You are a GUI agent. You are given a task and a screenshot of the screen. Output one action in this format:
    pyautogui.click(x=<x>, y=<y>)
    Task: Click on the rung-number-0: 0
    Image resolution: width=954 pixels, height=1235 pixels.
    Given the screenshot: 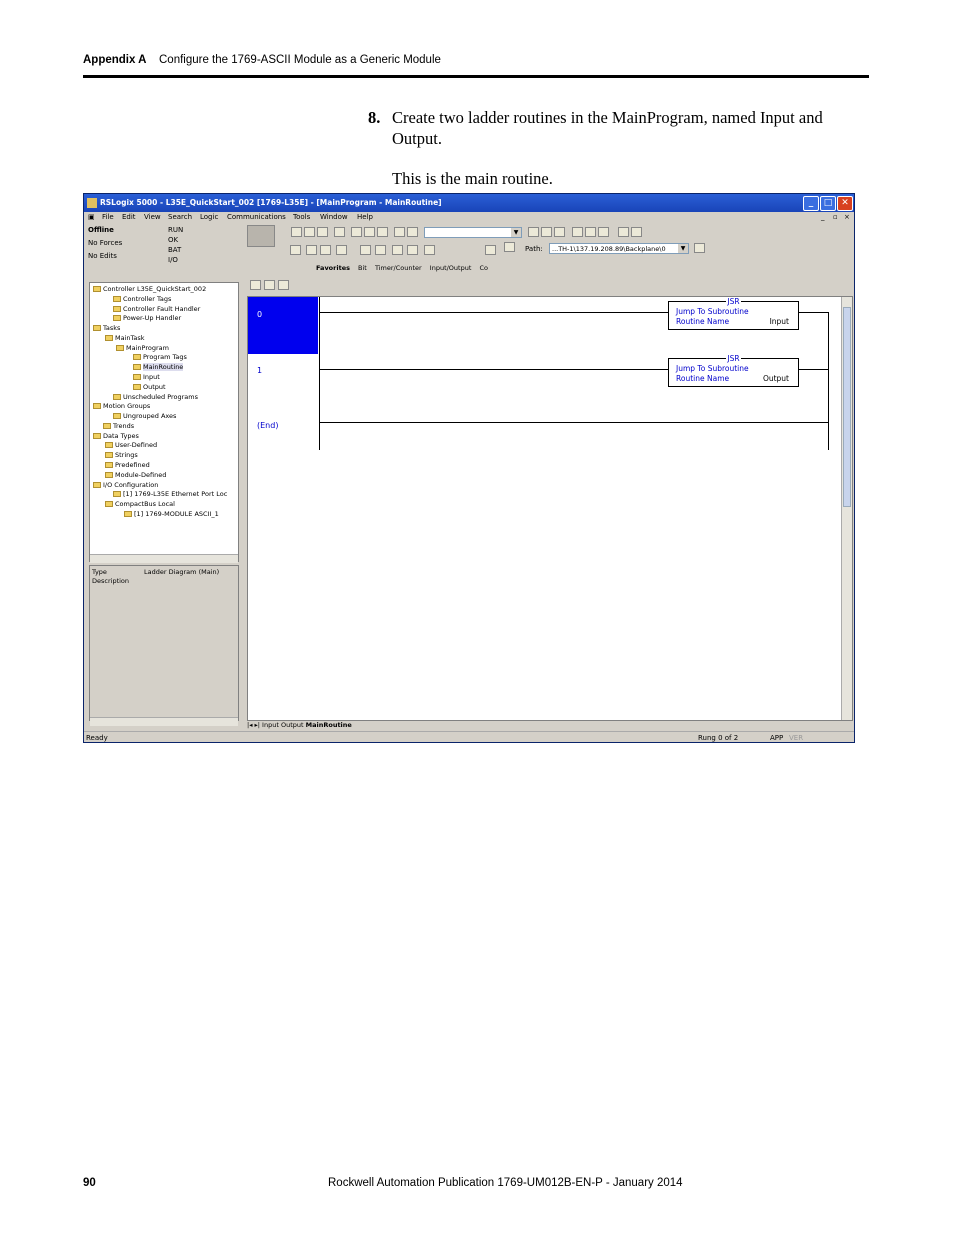 What is the action you would take?
    pyautogui.click(x=259, y=314)
    